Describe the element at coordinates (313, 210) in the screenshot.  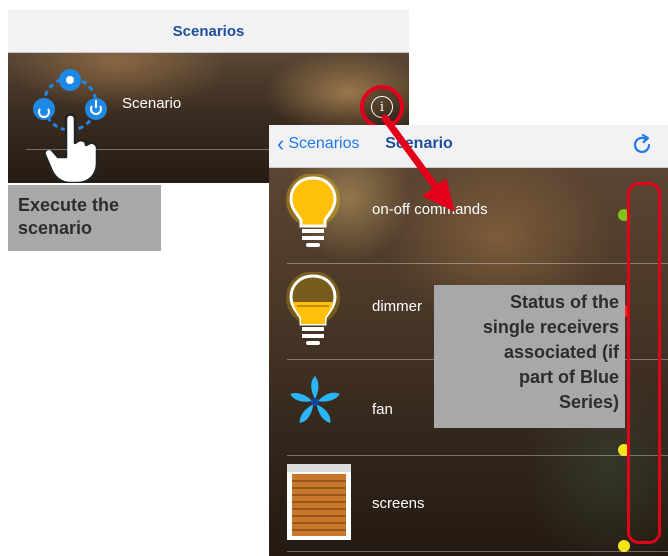
I see `light-bulb-on-icon` at that location.